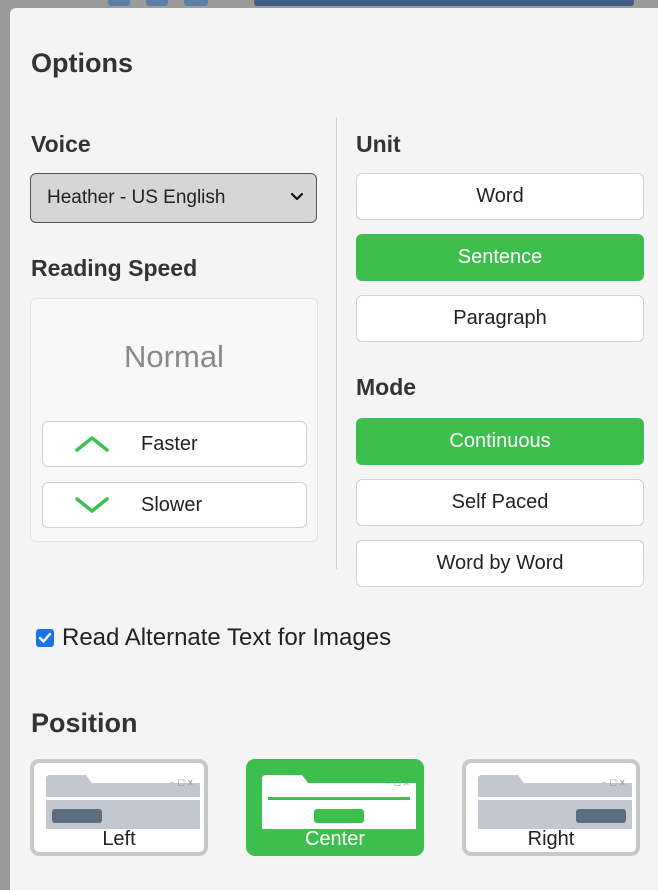 The width and height of the screenshot is (658, 890). Describe the element at coordinates (551, 839) in the screenshot. I see `position-right-label: Right` at that location.